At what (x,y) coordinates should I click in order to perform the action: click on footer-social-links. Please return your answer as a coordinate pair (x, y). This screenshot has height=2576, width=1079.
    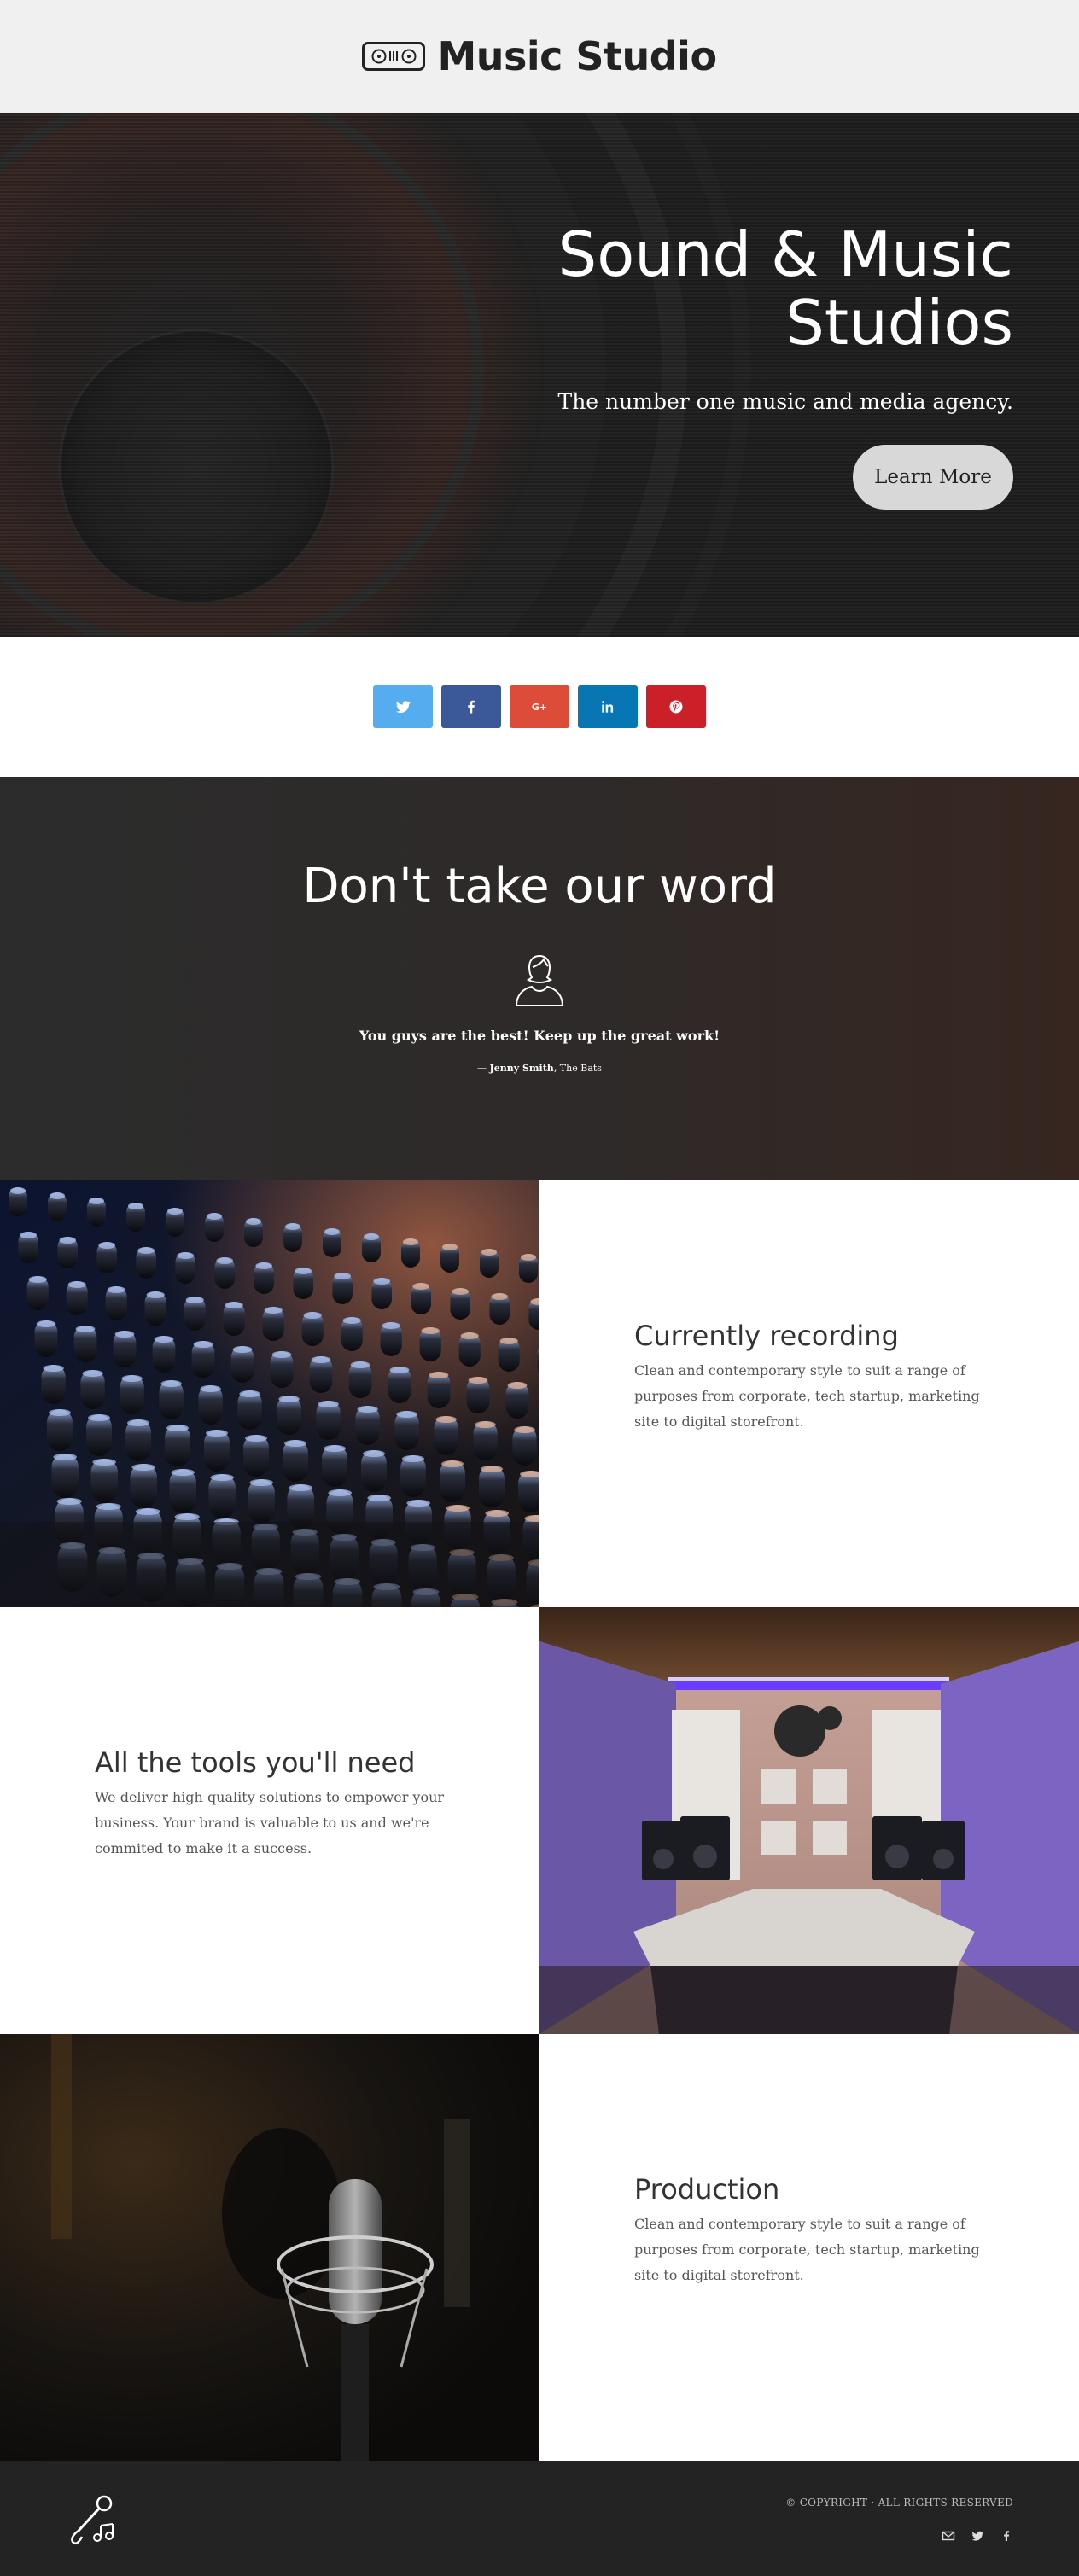
    Looking at the image, I should click on (977, 2536).